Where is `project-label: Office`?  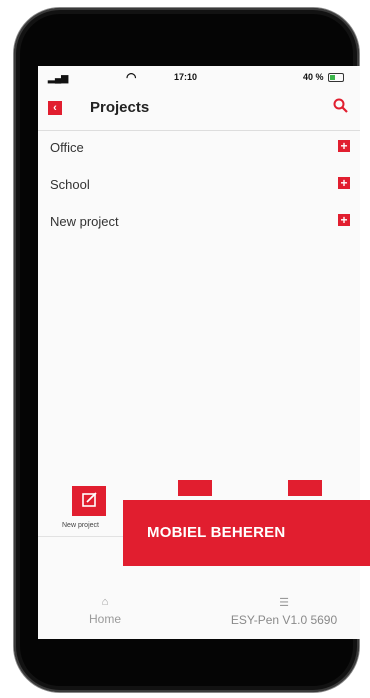 project-label: Office is located at coordinates (67, 147).